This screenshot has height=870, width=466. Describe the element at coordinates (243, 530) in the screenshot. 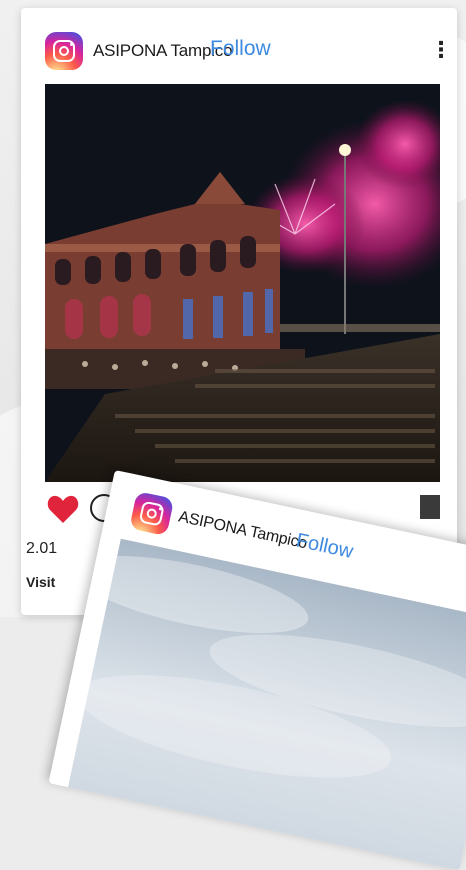

I see `account-name: ASIPONA Tampico` at that location.